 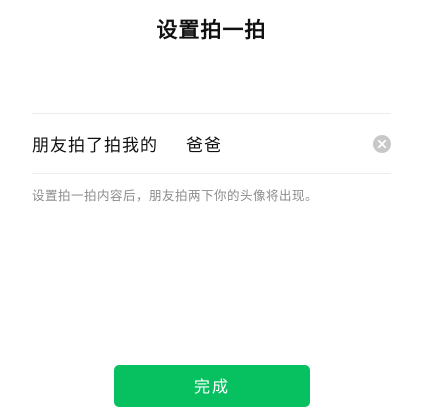 I want to click on page-title: 设置拍一拍, so click(x=211, y=30).